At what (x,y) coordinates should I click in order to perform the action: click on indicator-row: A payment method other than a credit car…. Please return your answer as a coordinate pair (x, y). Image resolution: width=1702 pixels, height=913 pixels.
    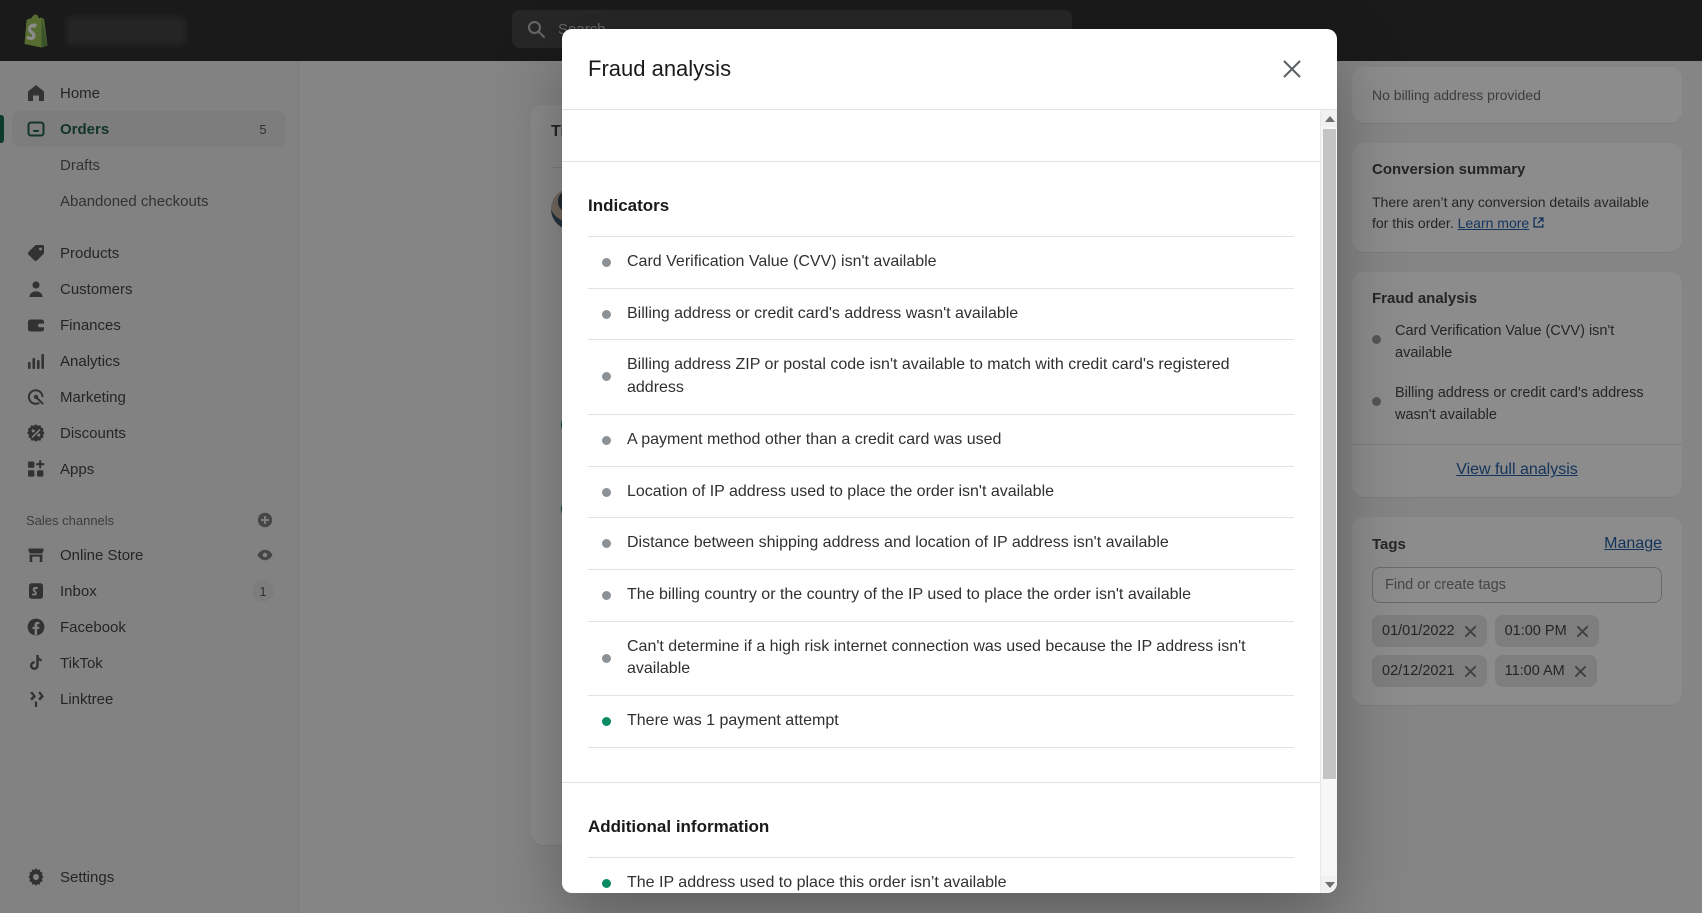
    Looking at the image, I should click on (941, 441).